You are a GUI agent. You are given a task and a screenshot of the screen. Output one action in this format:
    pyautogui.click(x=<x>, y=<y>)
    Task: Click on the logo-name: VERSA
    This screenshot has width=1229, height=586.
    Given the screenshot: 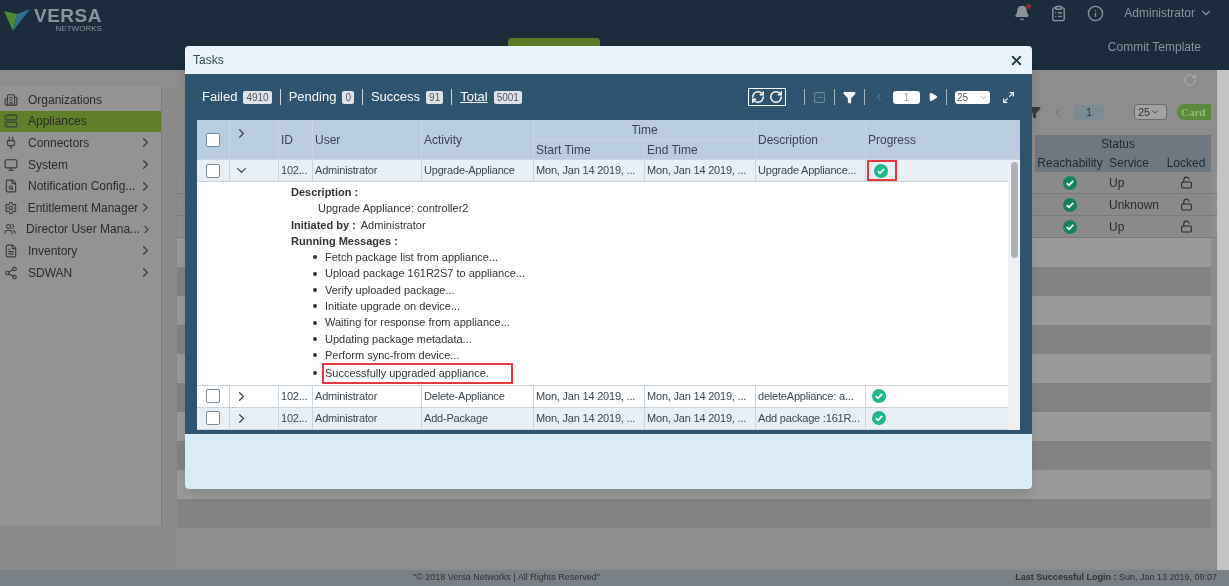 What is the action you would take?
    pyautogui.click(x=68, y=15)
    